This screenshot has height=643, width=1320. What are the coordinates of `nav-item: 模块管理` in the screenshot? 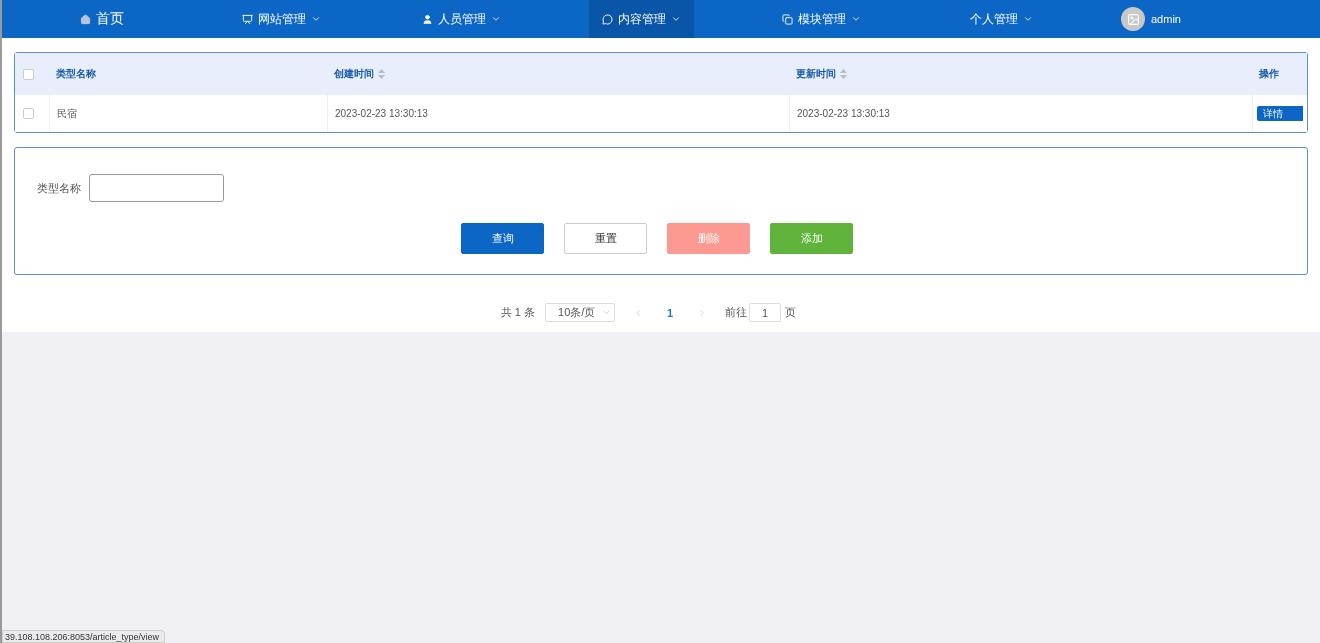 It's located at (821, 19).